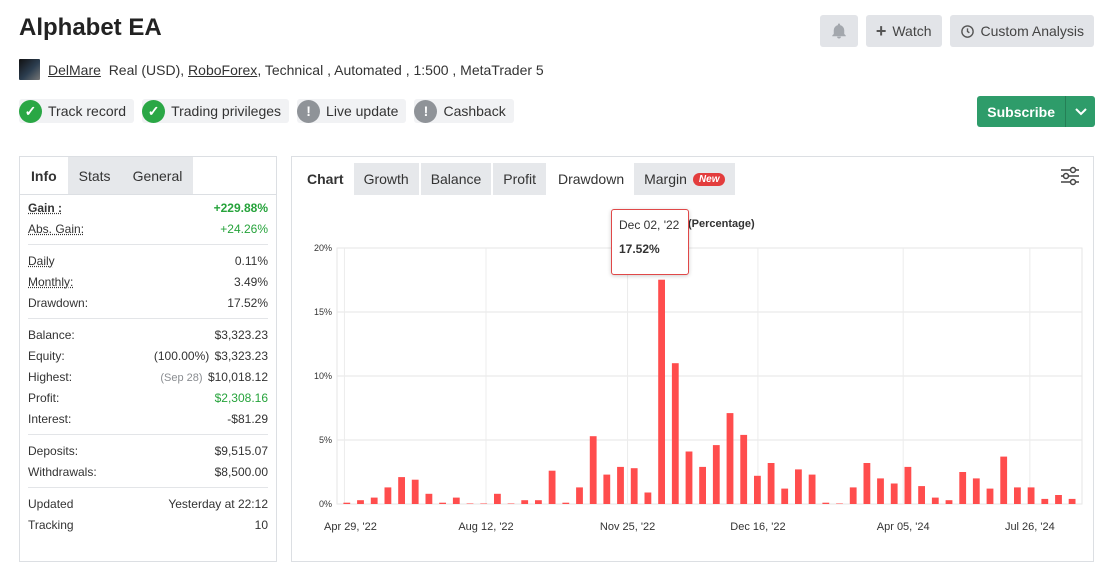 This screenshot has height=578, width=1111. What do you see at coordinates (967, 31) in the screenshot?
I see `clock-icon` at bounding box center [967, 31].